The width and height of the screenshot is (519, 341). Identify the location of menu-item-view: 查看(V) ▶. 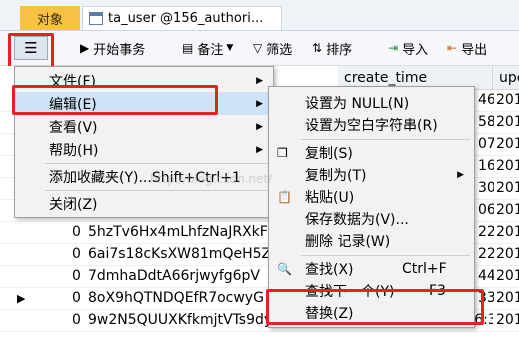
(144, 126).